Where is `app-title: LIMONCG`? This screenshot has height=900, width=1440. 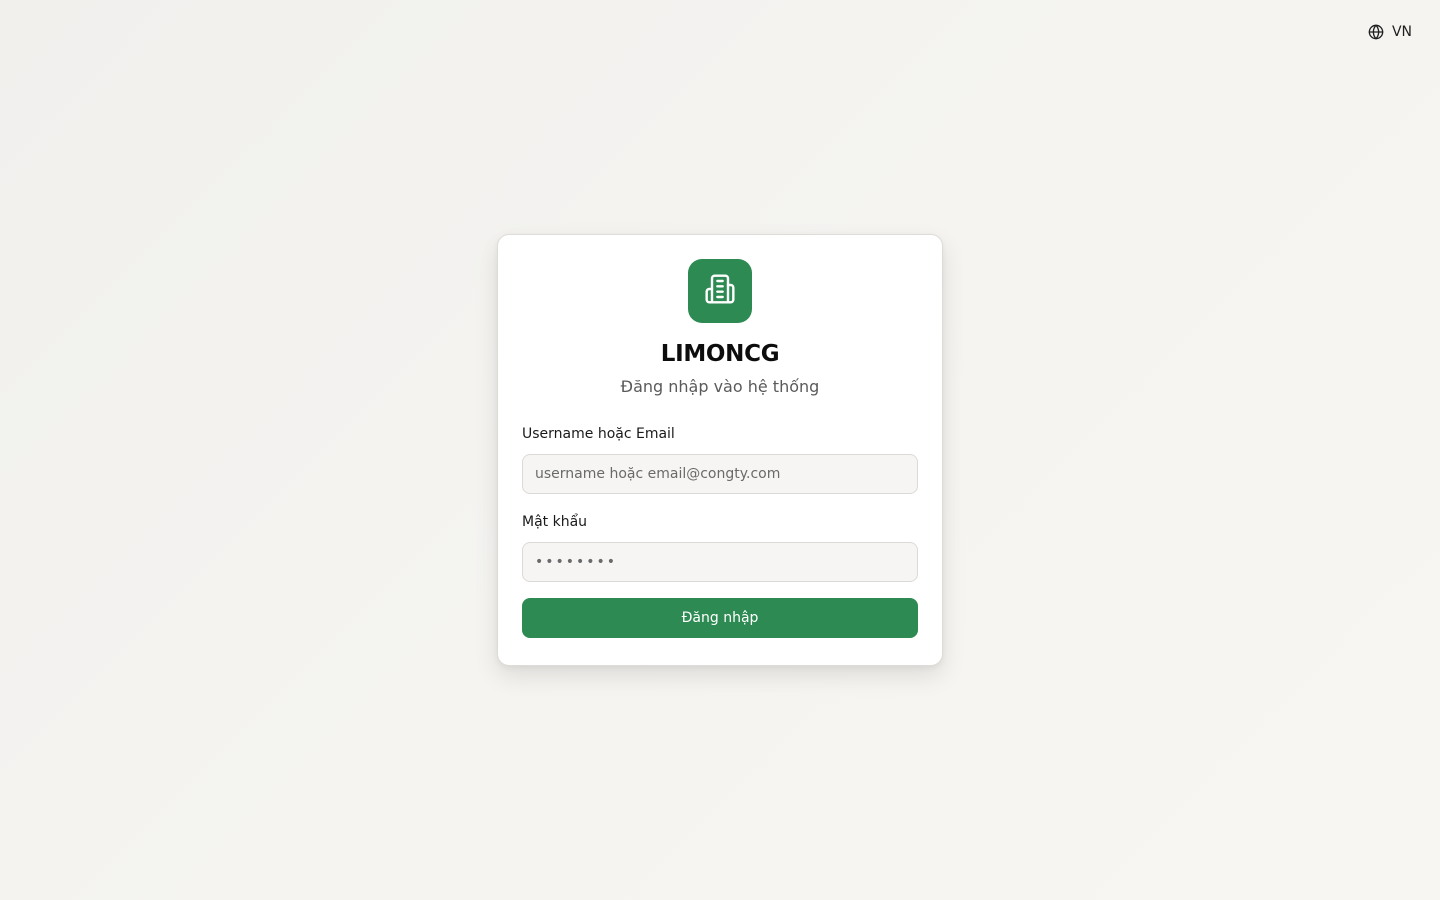
app-title: LIMONCG is located at coordinates (720, 354).